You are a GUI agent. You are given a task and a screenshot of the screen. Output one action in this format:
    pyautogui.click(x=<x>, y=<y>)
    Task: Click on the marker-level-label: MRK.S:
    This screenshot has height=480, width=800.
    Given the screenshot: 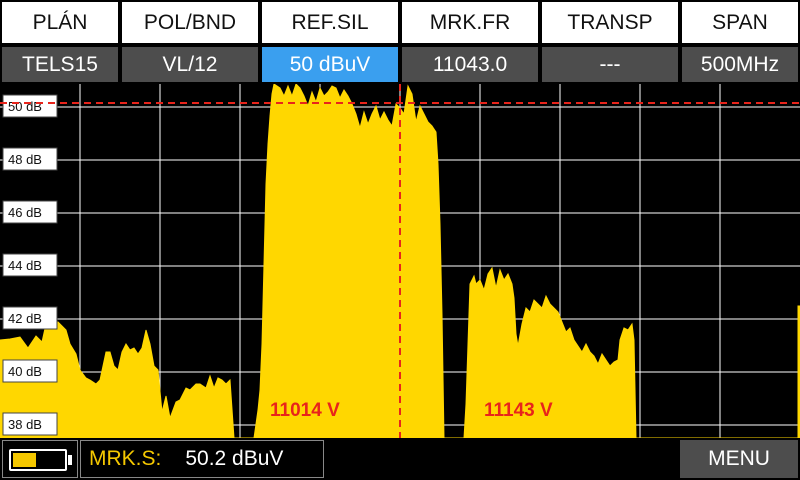 What is the action you would take?
    pyautogui.click(x=125, y=458)
    